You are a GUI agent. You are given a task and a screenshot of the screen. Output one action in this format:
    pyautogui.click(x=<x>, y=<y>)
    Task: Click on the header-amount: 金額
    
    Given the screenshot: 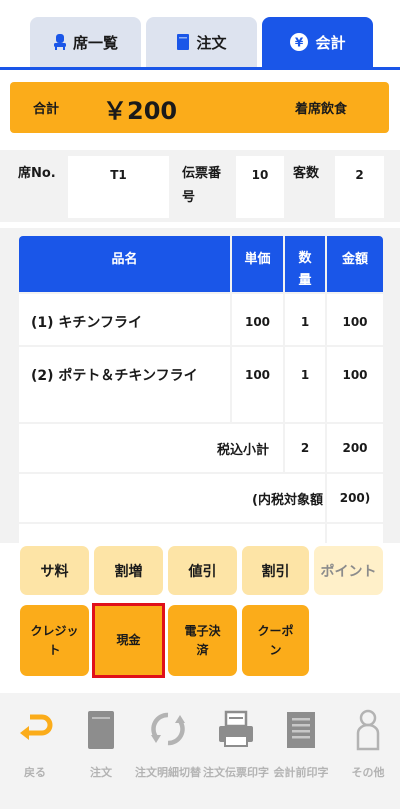 What is the action you would take?
    pyautogui.click(x=355, y=264)
    